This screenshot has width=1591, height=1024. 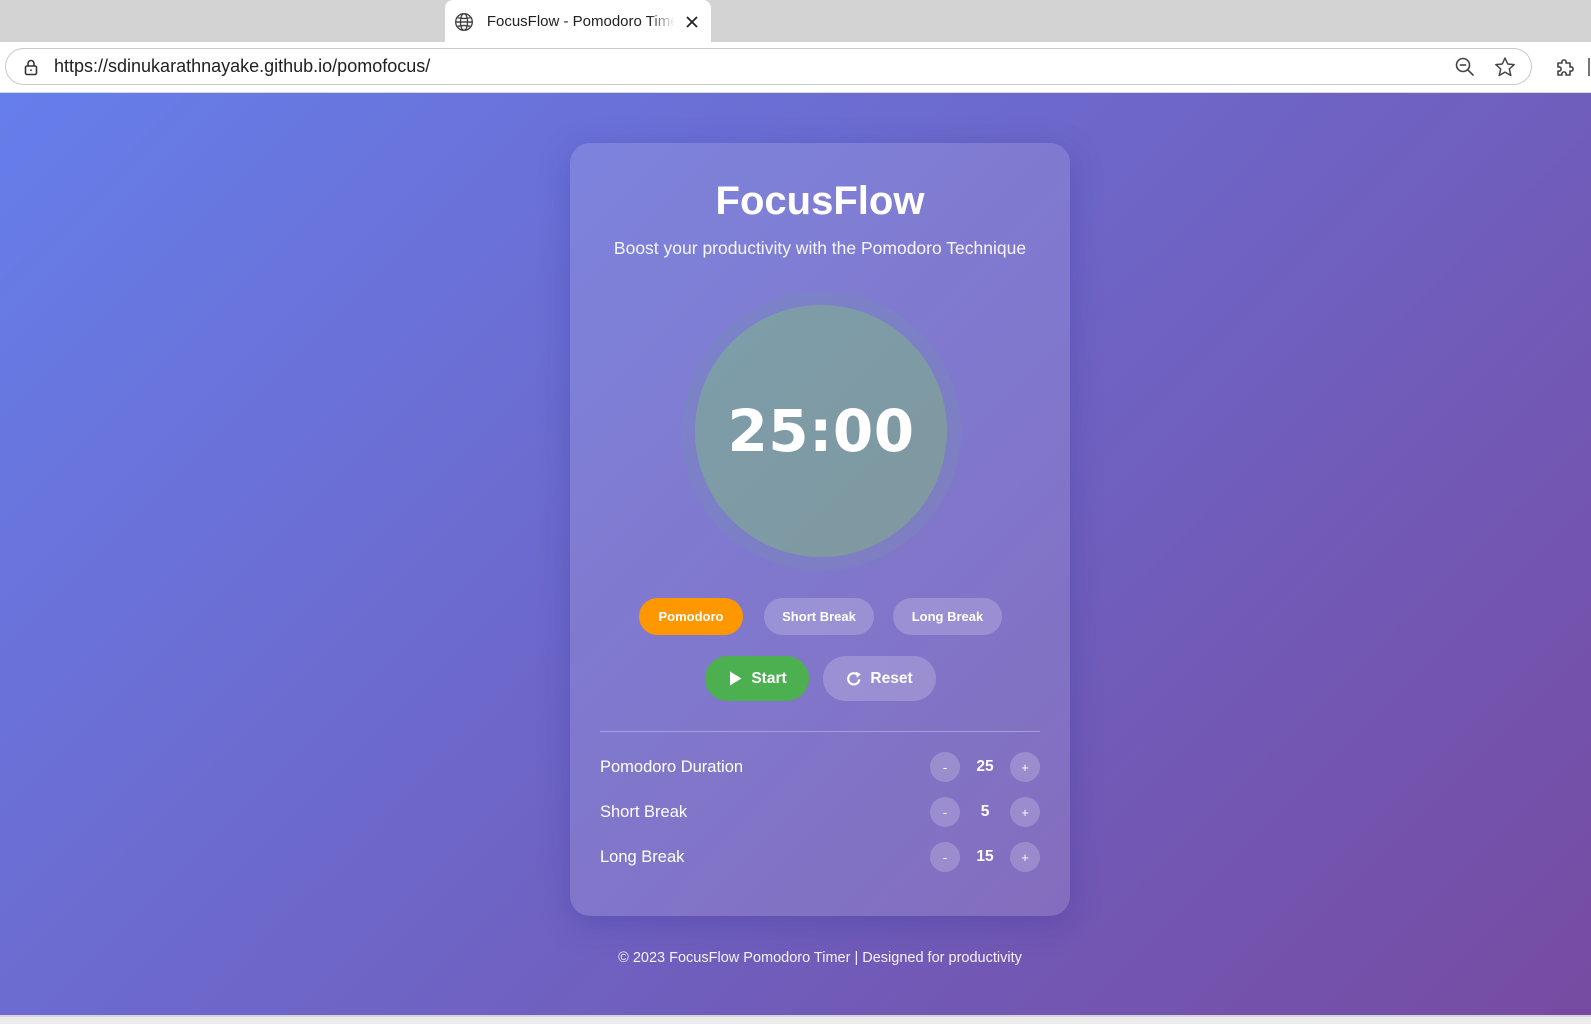 What do you see at coordinates (464, 22) in the screenshot?
I see `globe-icon` at bounding box center [464, 22].